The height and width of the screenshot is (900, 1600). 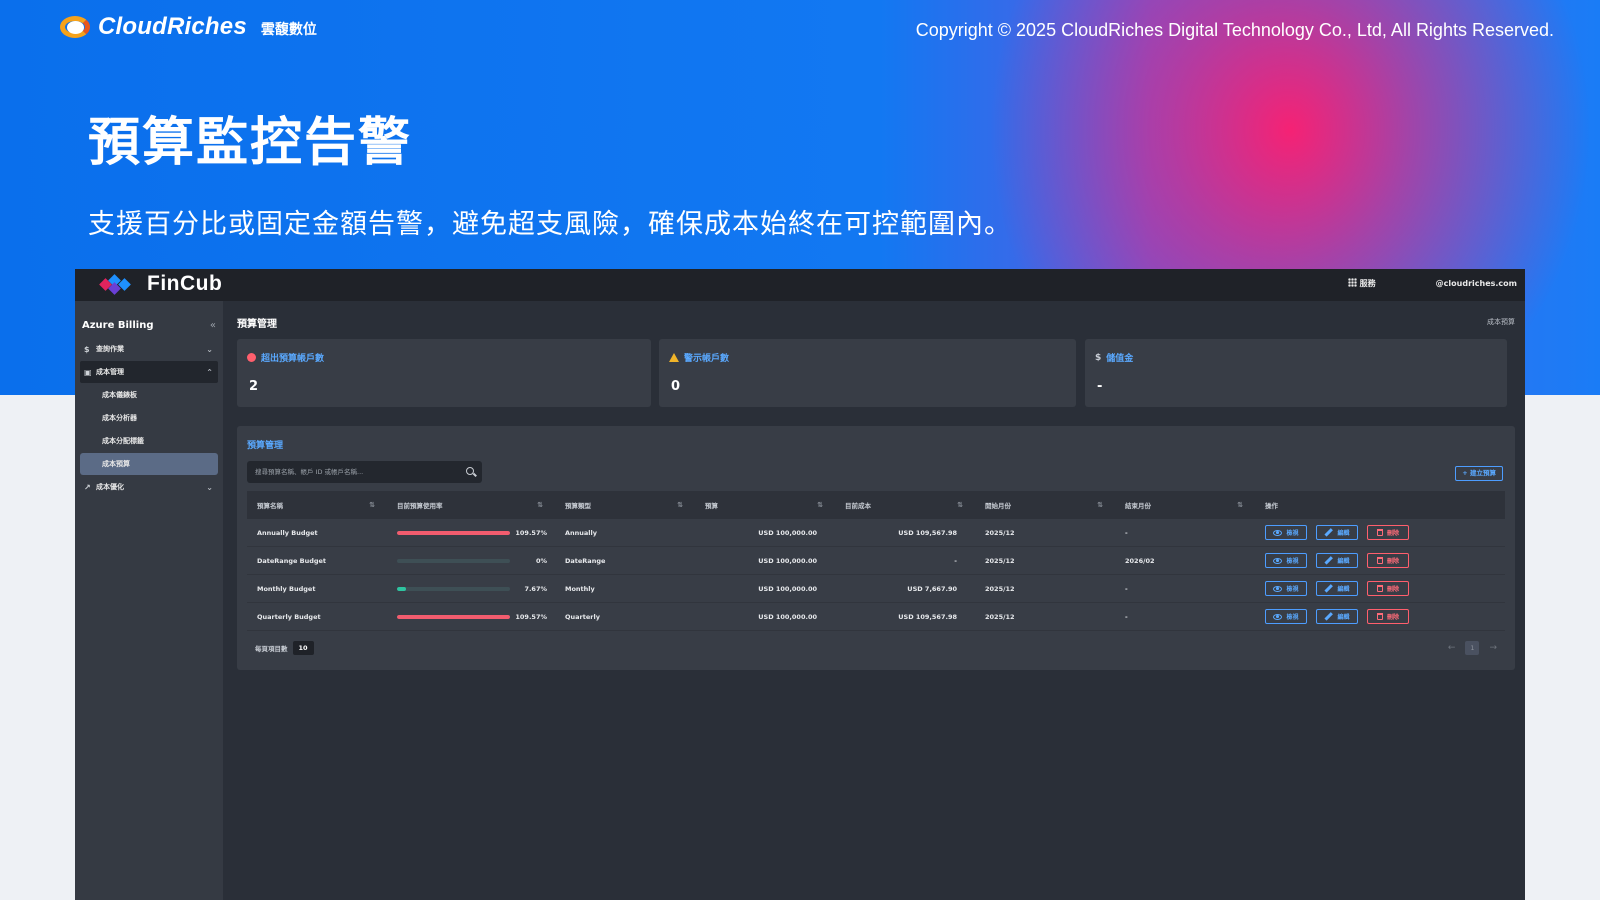 I want to click on sidebar-subitem-allocation-tags: 成本分配標籤, so click(x=149, y=441).